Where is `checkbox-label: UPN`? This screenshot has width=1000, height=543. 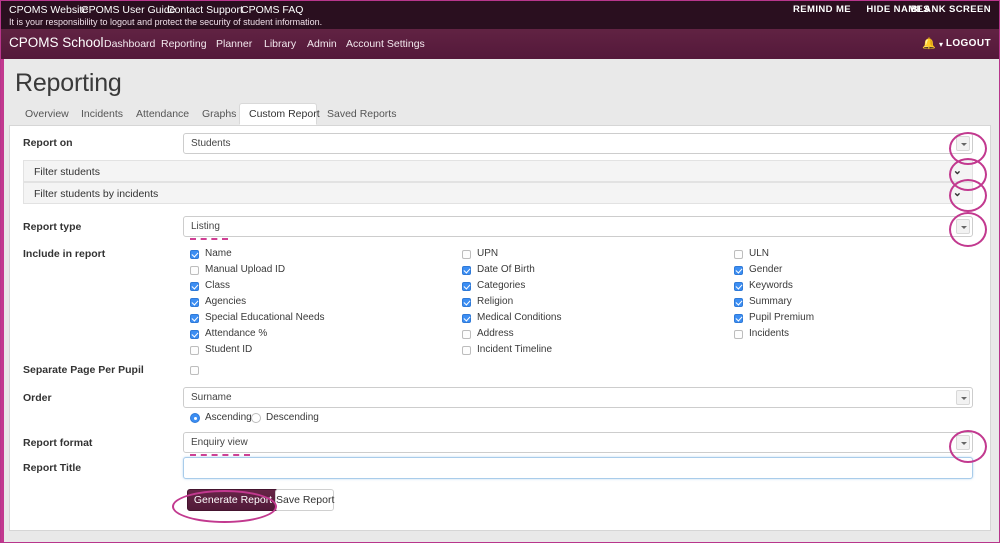 checkbox-label: UPN is located at coordinates (488, 253).